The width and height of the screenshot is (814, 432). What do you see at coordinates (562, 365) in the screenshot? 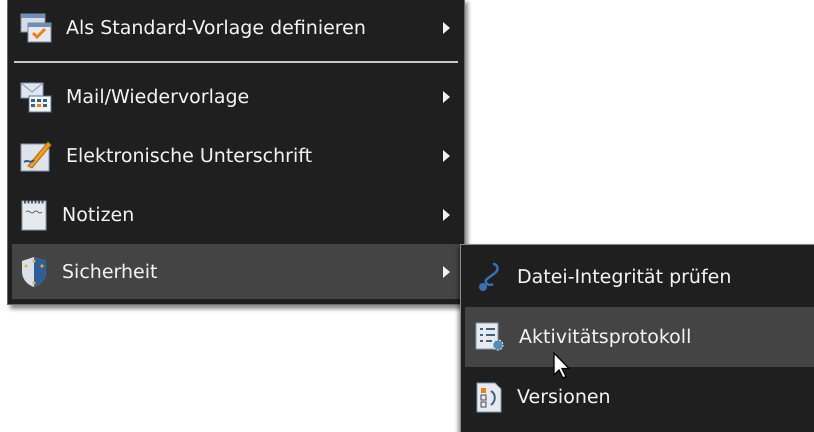
I see `mouse-cursor-icon` at bounding box center [562, 365].